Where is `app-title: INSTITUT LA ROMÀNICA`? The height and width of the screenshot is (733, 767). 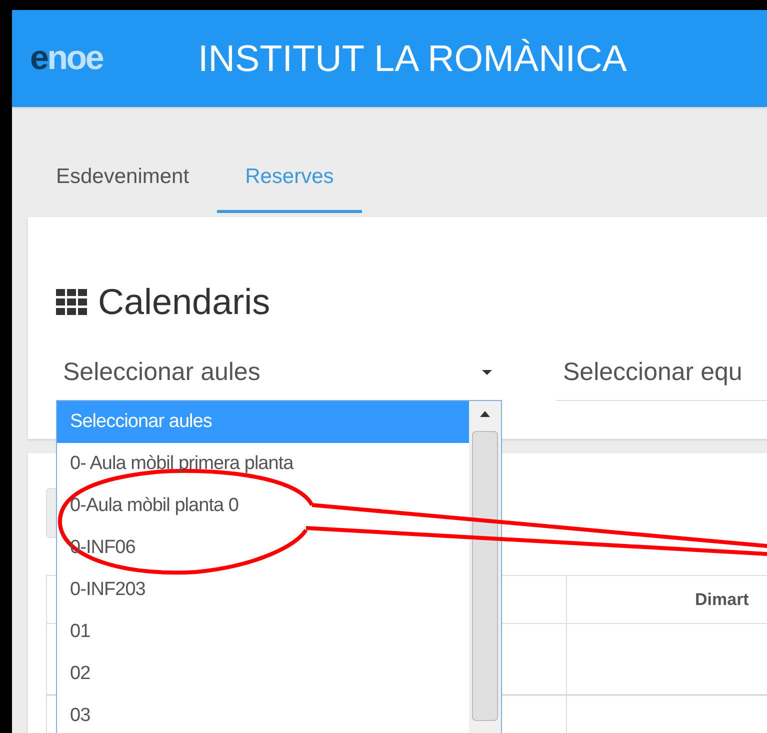 app-title: INSTITUT LA ROMÀNICA is located at coordinates (412, 58).